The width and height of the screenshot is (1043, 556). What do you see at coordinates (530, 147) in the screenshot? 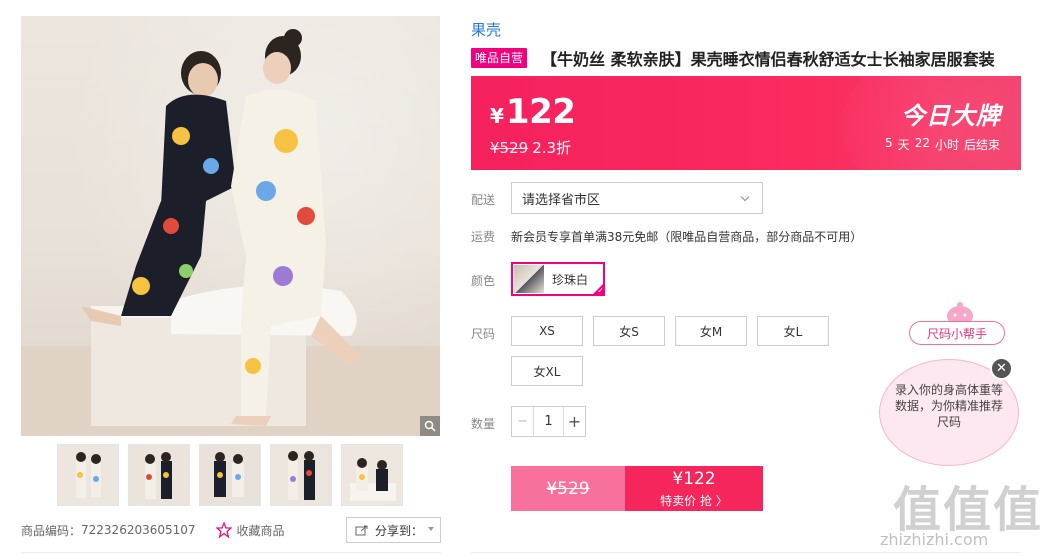
I see `price-sub: ¥529 2.3折` at bounding box center [530, 147].